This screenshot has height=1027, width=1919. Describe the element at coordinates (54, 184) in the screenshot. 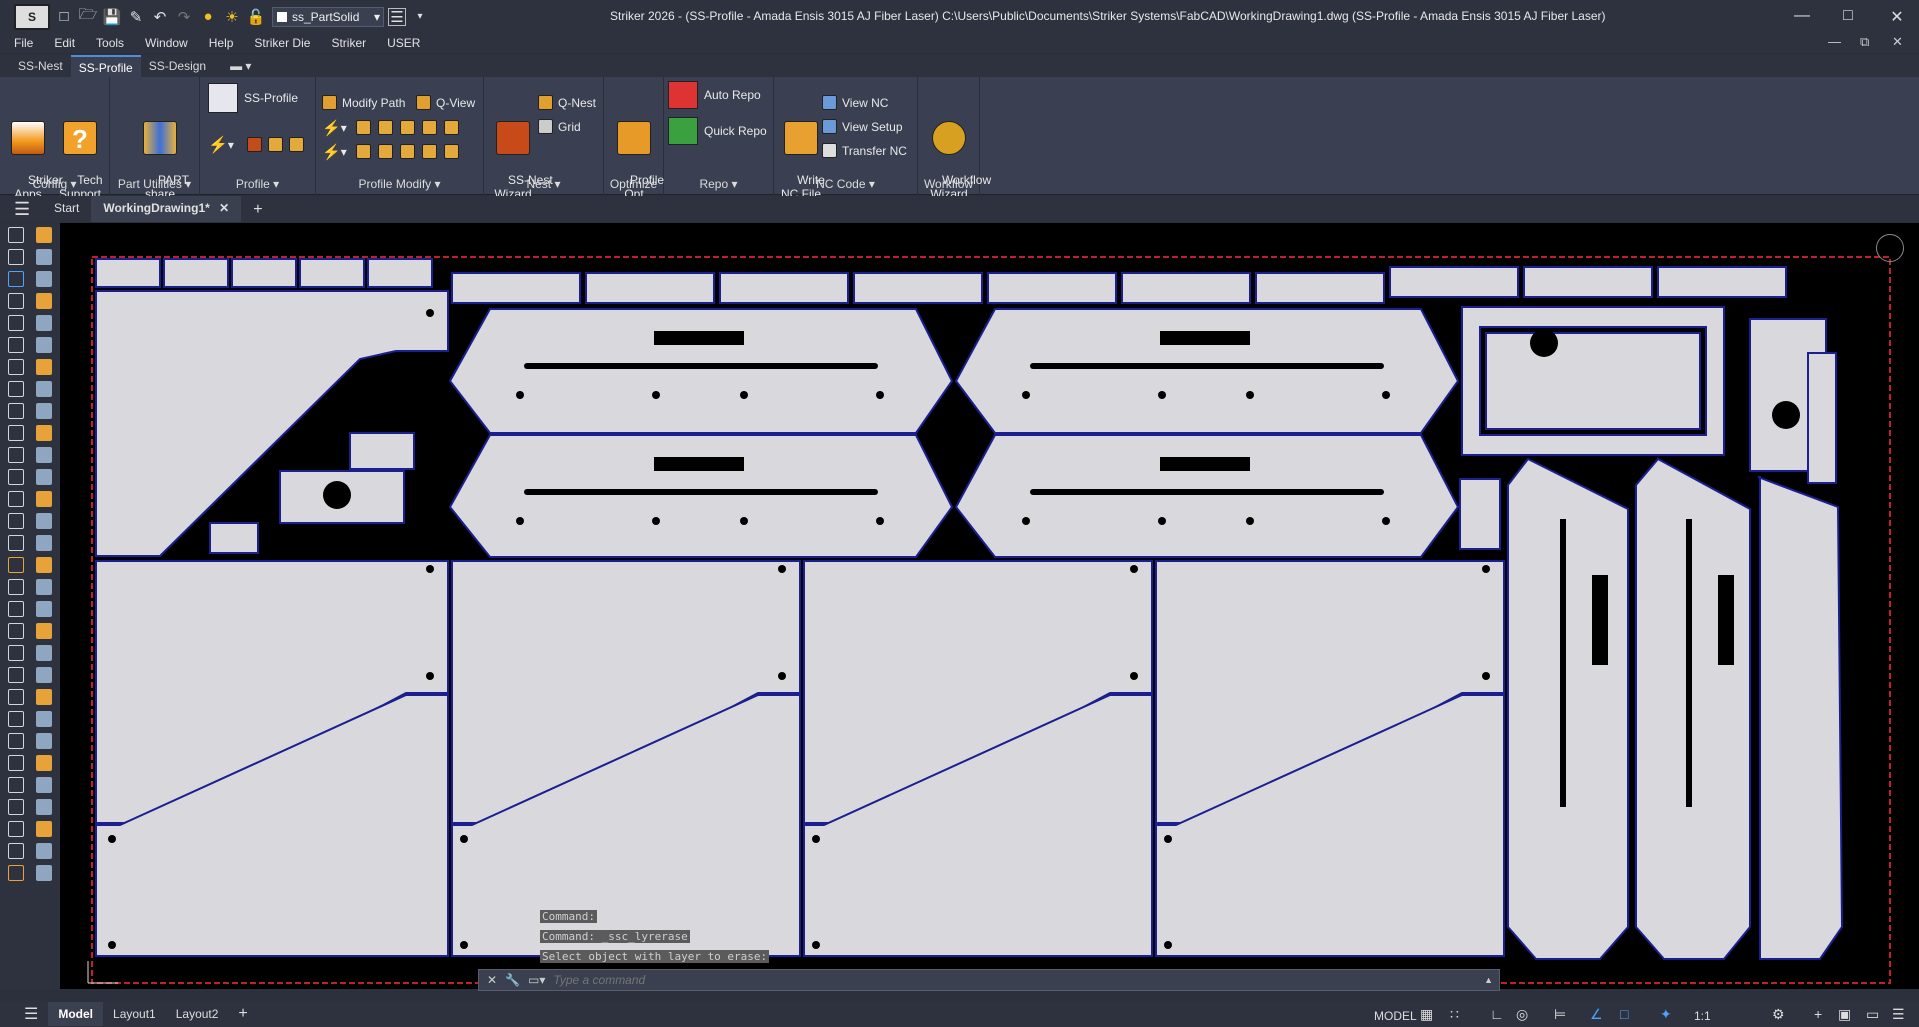

I see `panel-title-config: Config ▾` at that location.